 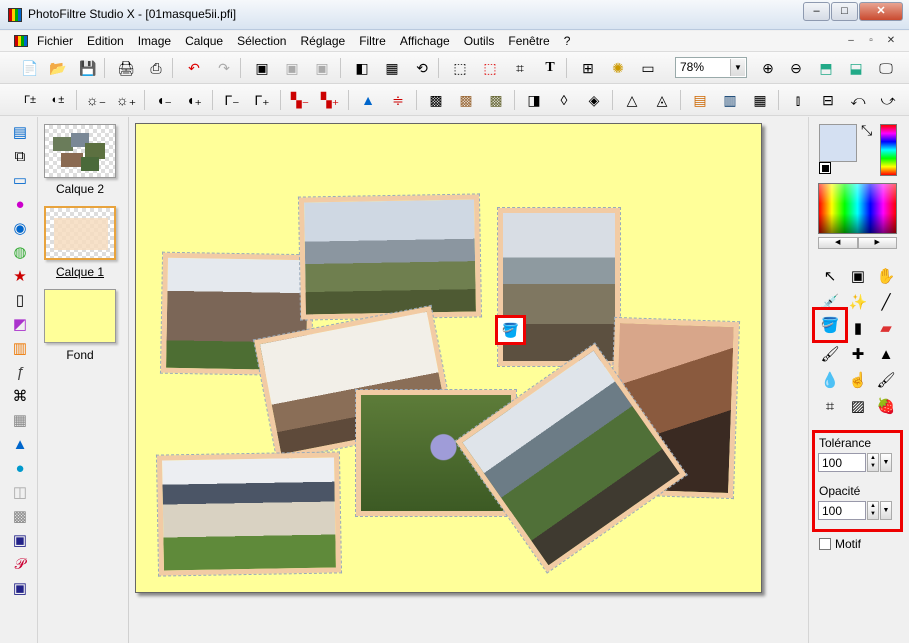 What do you see at coordinates (20, 444) in the screenshot?
I see `histogram-icon-2: ▲` at bounding box center [20, 444].